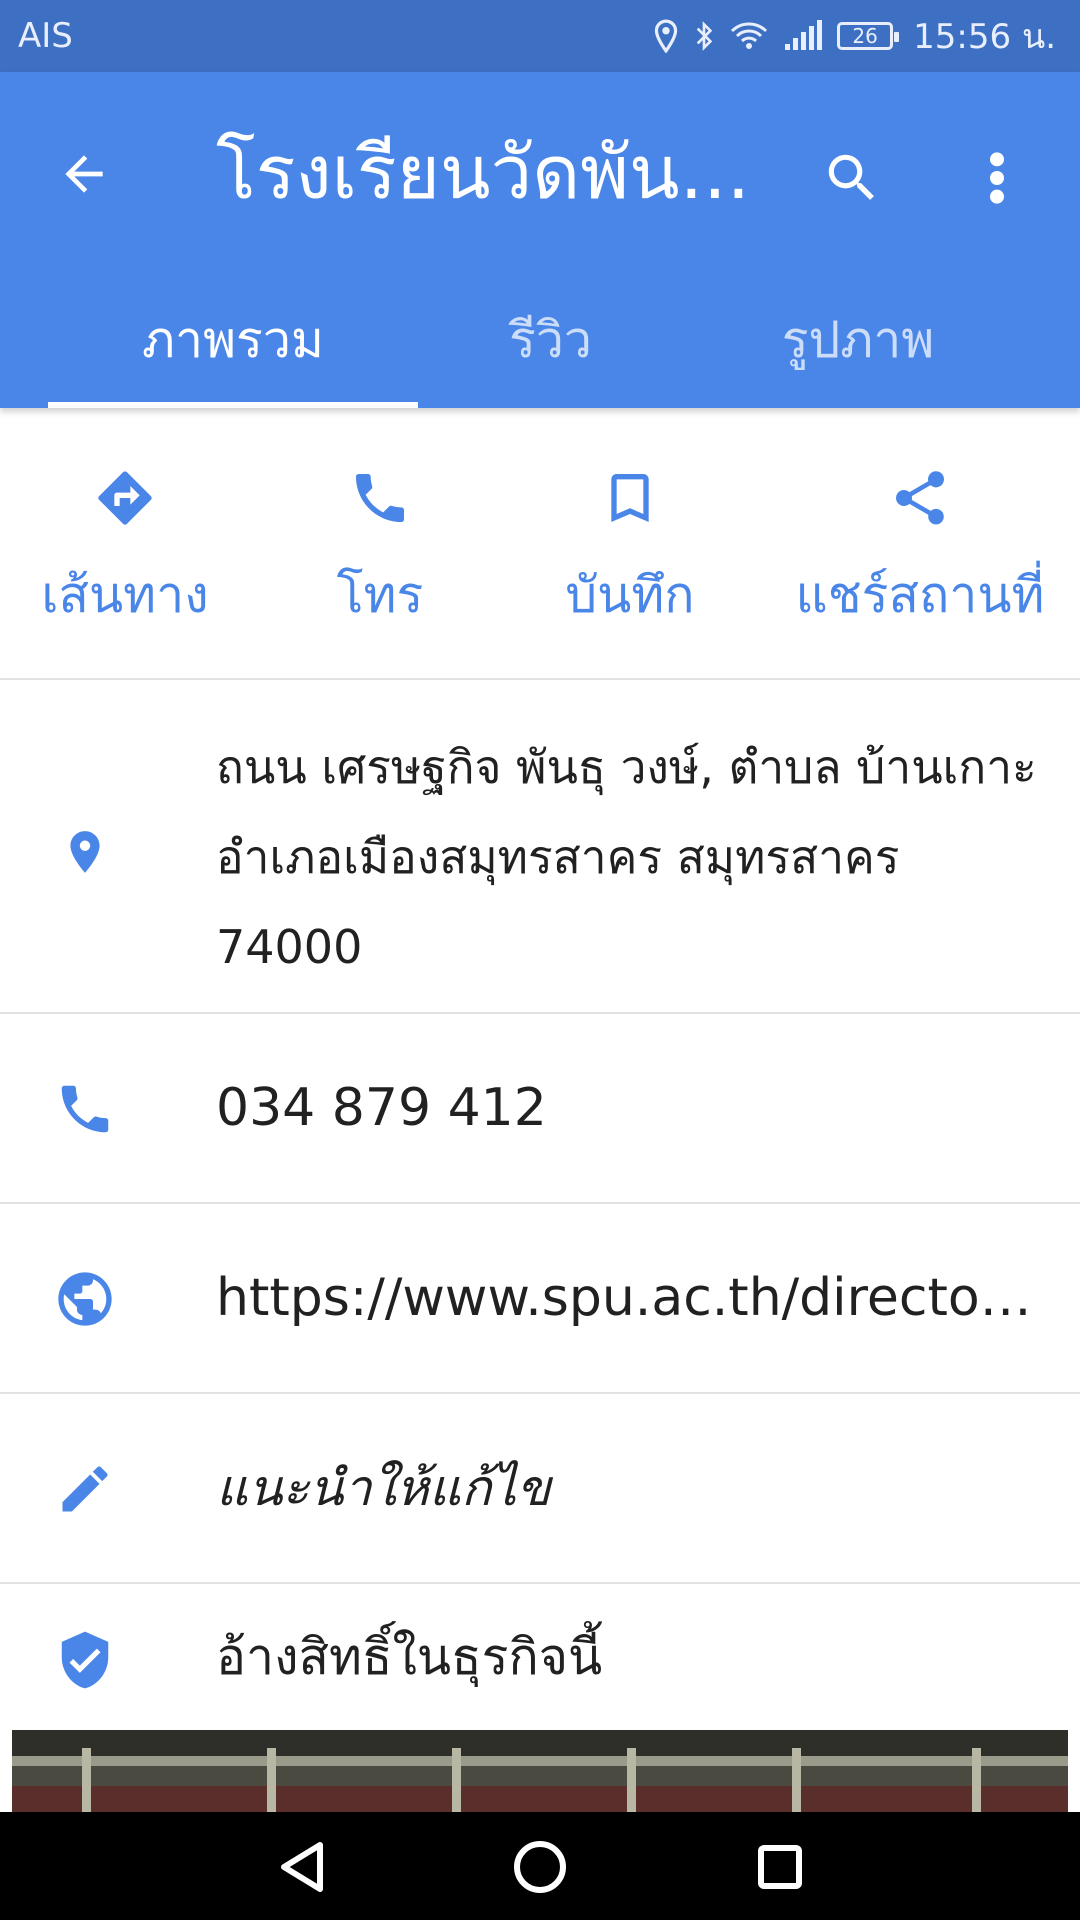 This screenshot has width=1080, height=1920. Describe the element at coordinates (920, 595) in the screenshot. I see `share-label: แชร์สถานที่` at that location.